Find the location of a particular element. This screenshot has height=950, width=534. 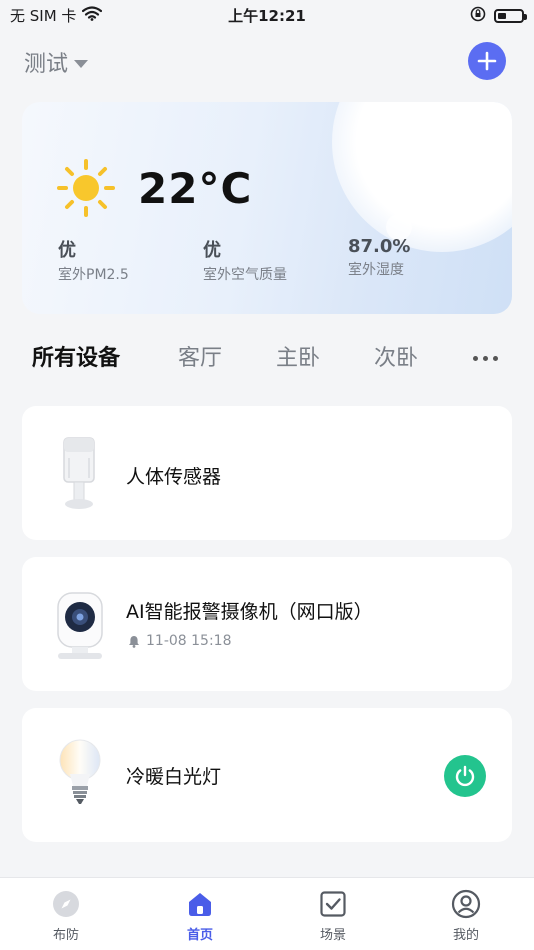

device-card-motion-sensor: 人体传感器 is located at coordinates (267, 473).